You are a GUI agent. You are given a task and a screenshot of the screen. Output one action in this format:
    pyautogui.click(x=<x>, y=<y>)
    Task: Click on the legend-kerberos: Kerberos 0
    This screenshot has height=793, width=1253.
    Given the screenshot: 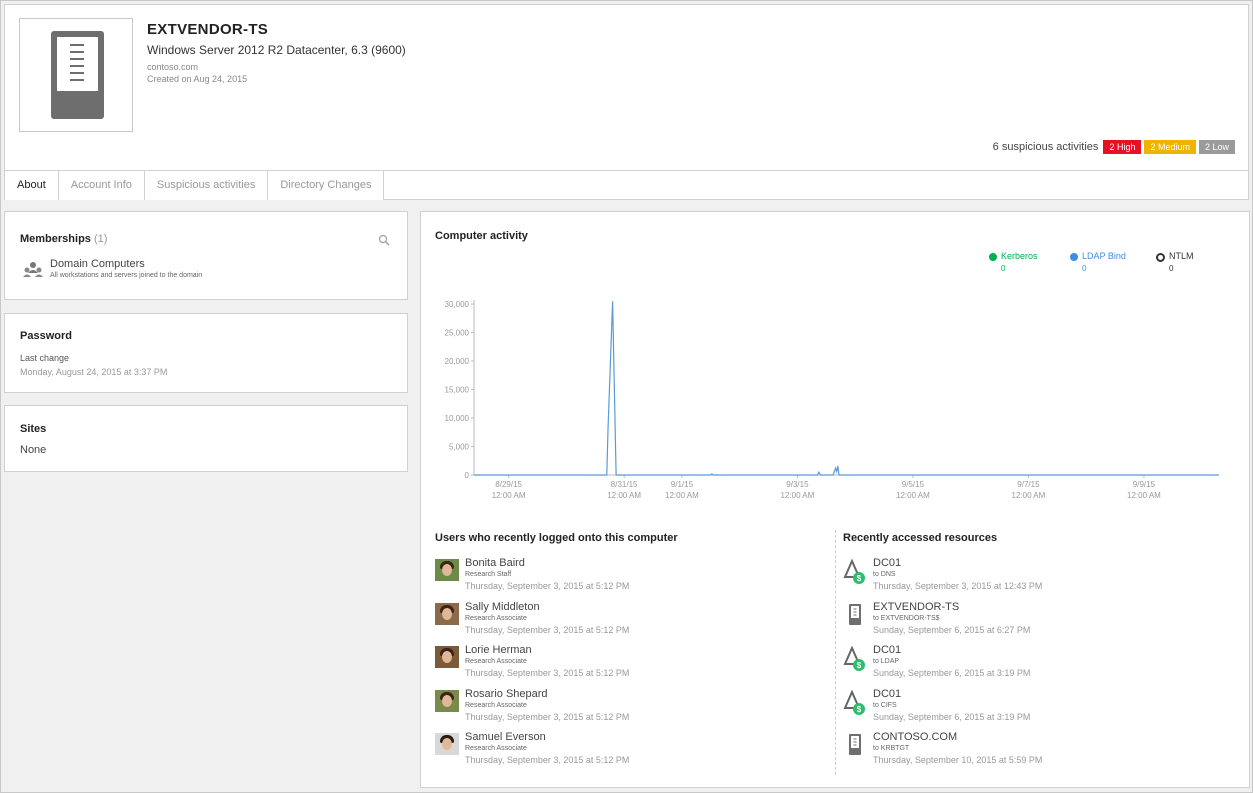 What is the action you would take?
    pyautogui.click(x=1013, y=262)
    